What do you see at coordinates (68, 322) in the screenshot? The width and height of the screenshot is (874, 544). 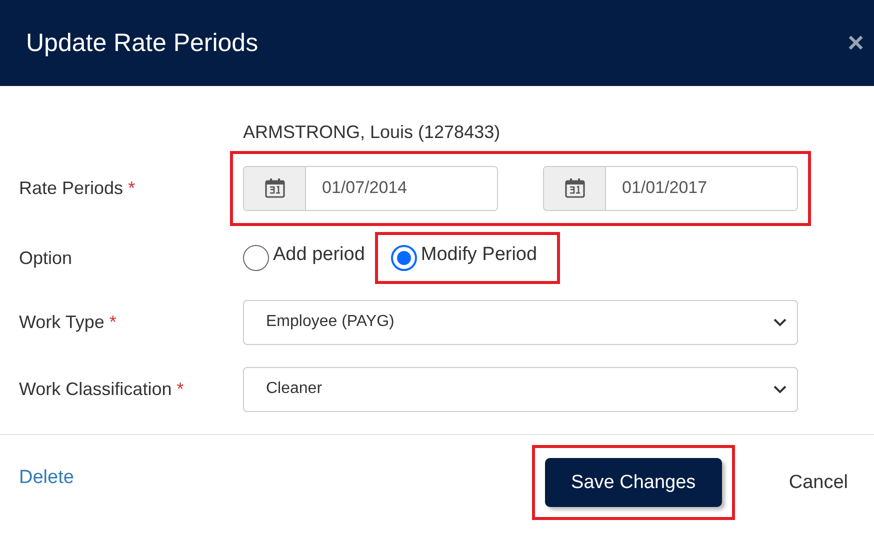 I see `field-label: Work Type *` at bounding box center [68, 322].